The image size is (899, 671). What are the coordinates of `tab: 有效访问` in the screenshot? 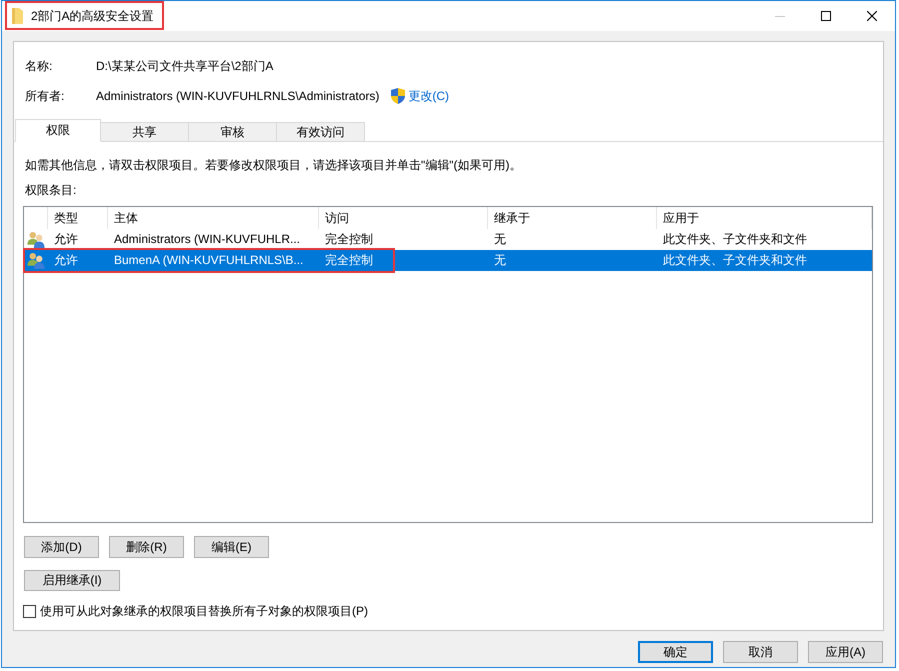 It's located at (321, 132).